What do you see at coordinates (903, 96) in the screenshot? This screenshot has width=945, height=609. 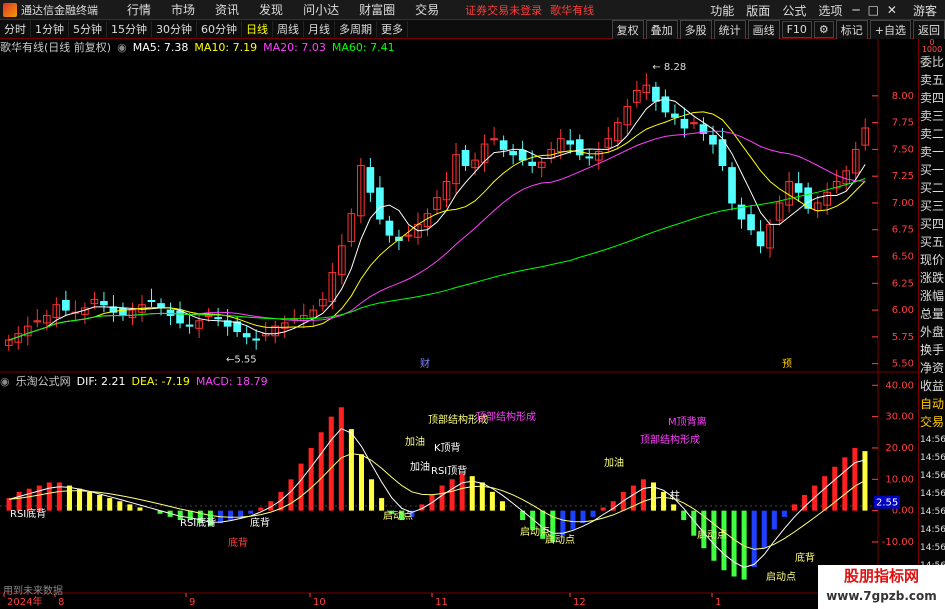 I see `price-tick-label: 8.00` at bounding box center [903, 96].